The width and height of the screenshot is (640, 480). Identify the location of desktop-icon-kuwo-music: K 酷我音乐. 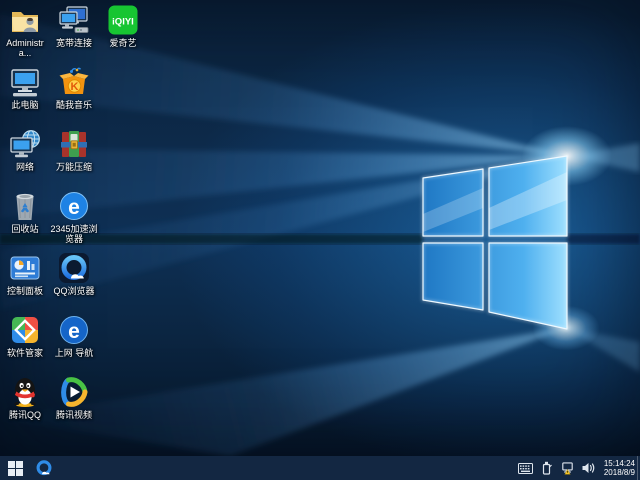
(74, 88).